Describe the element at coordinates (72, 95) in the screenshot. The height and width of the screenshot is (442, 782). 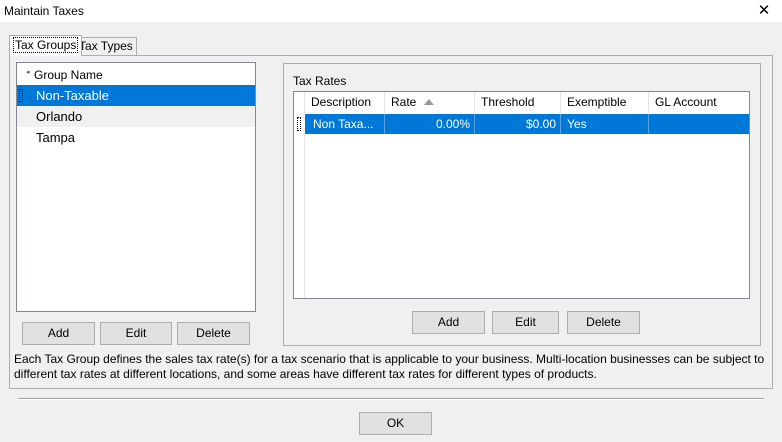
I see `group-item-label: Non-Taxable` at that location.